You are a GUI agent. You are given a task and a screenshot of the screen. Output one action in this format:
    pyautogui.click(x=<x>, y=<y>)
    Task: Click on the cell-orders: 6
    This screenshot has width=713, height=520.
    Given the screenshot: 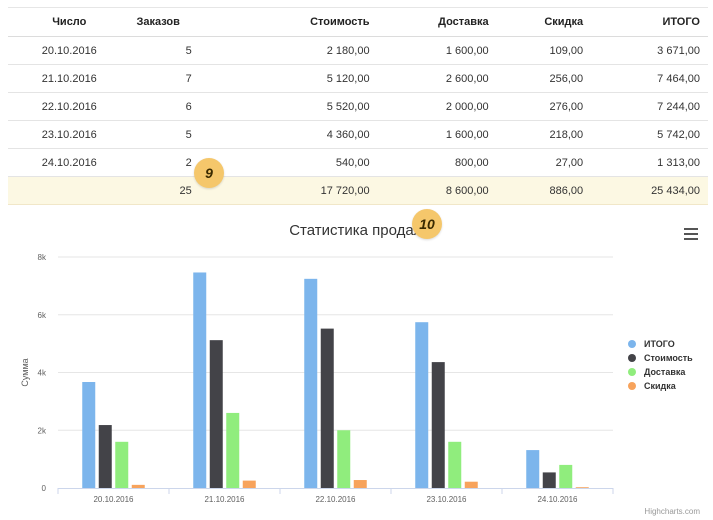 What is the action you would take?
    pyautogui.click(x=158, y=106)
    